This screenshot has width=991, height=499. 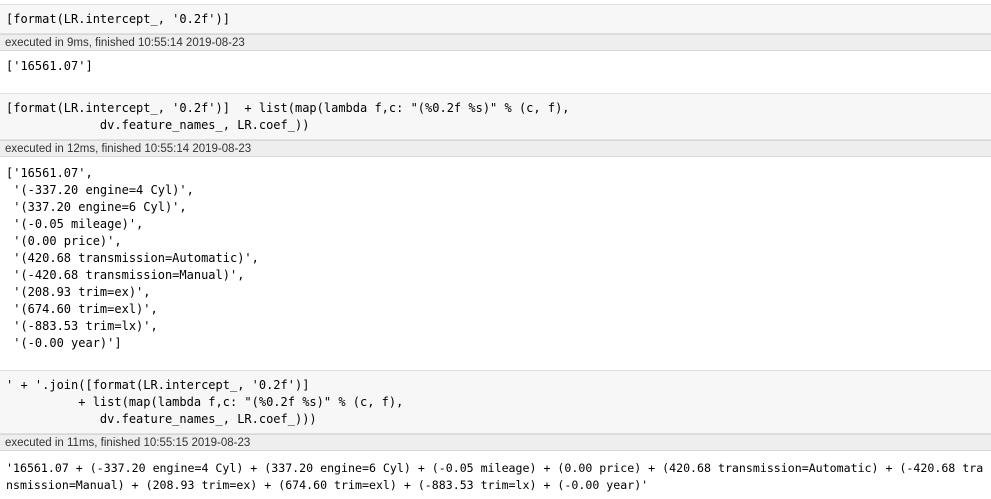 I want to click on code-line: dv.feature_names_, LR.coef_)), so click(x=158, y=125).